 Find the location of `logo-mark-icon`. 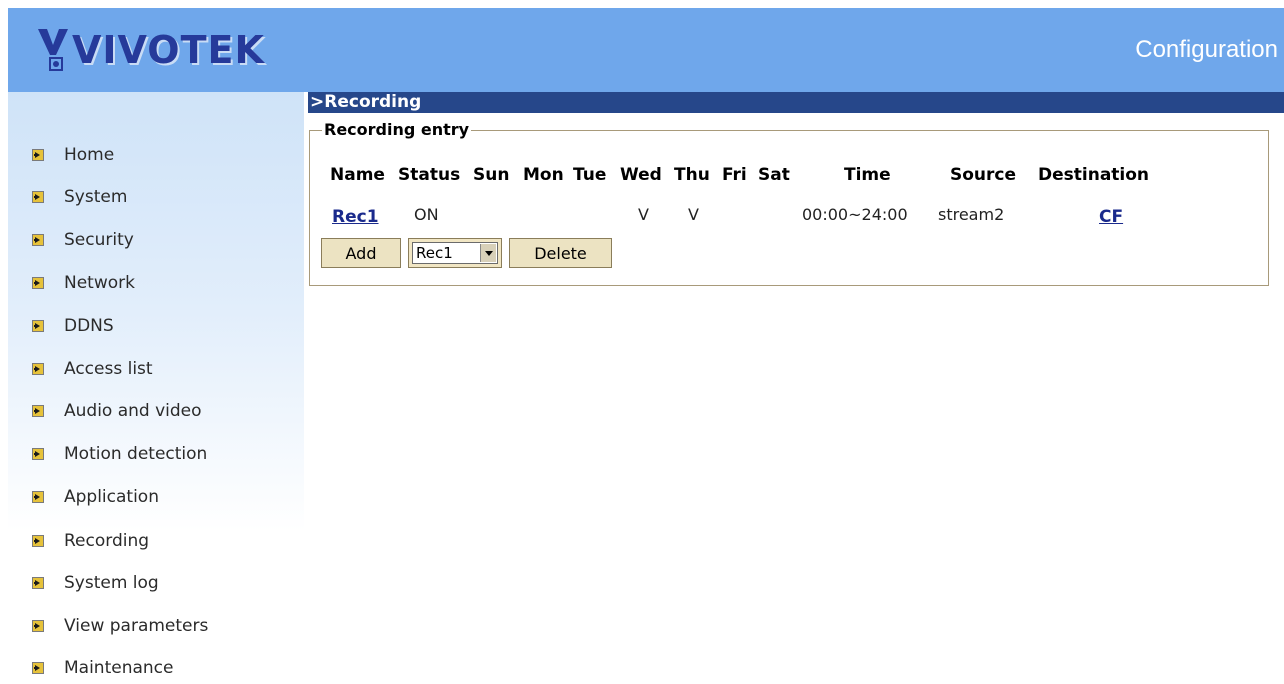

logo-mark-icon is located at coordinates (53, 50).